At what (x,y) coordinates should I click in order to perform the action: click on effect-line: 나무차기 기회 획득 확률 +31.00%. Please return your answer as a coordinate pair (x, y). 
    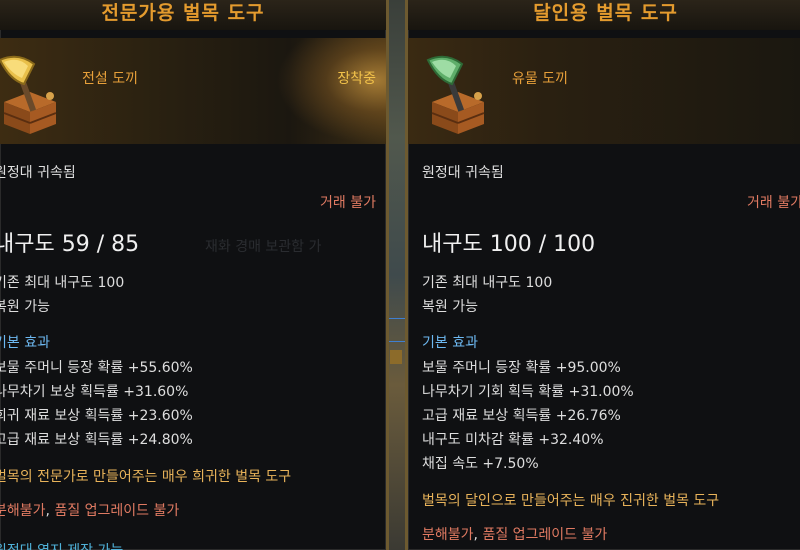
    Looking at the image, I should click on (528, 392).